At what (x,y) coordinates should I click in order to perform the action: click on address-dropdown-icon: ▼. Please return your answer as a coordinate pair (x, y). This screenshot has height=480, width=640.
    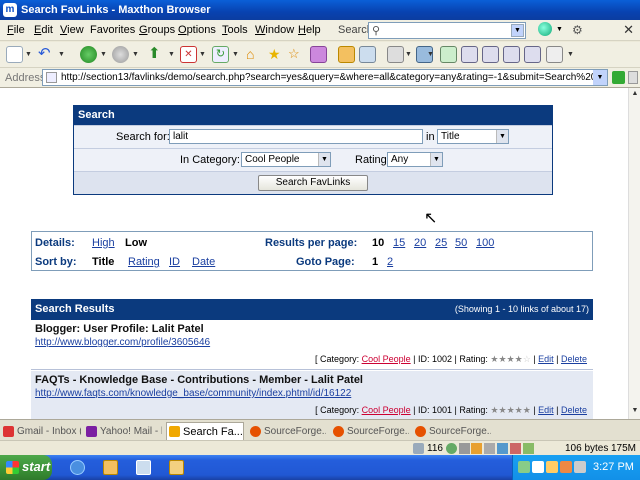
    Looking at the image, I should click on (600, 77).